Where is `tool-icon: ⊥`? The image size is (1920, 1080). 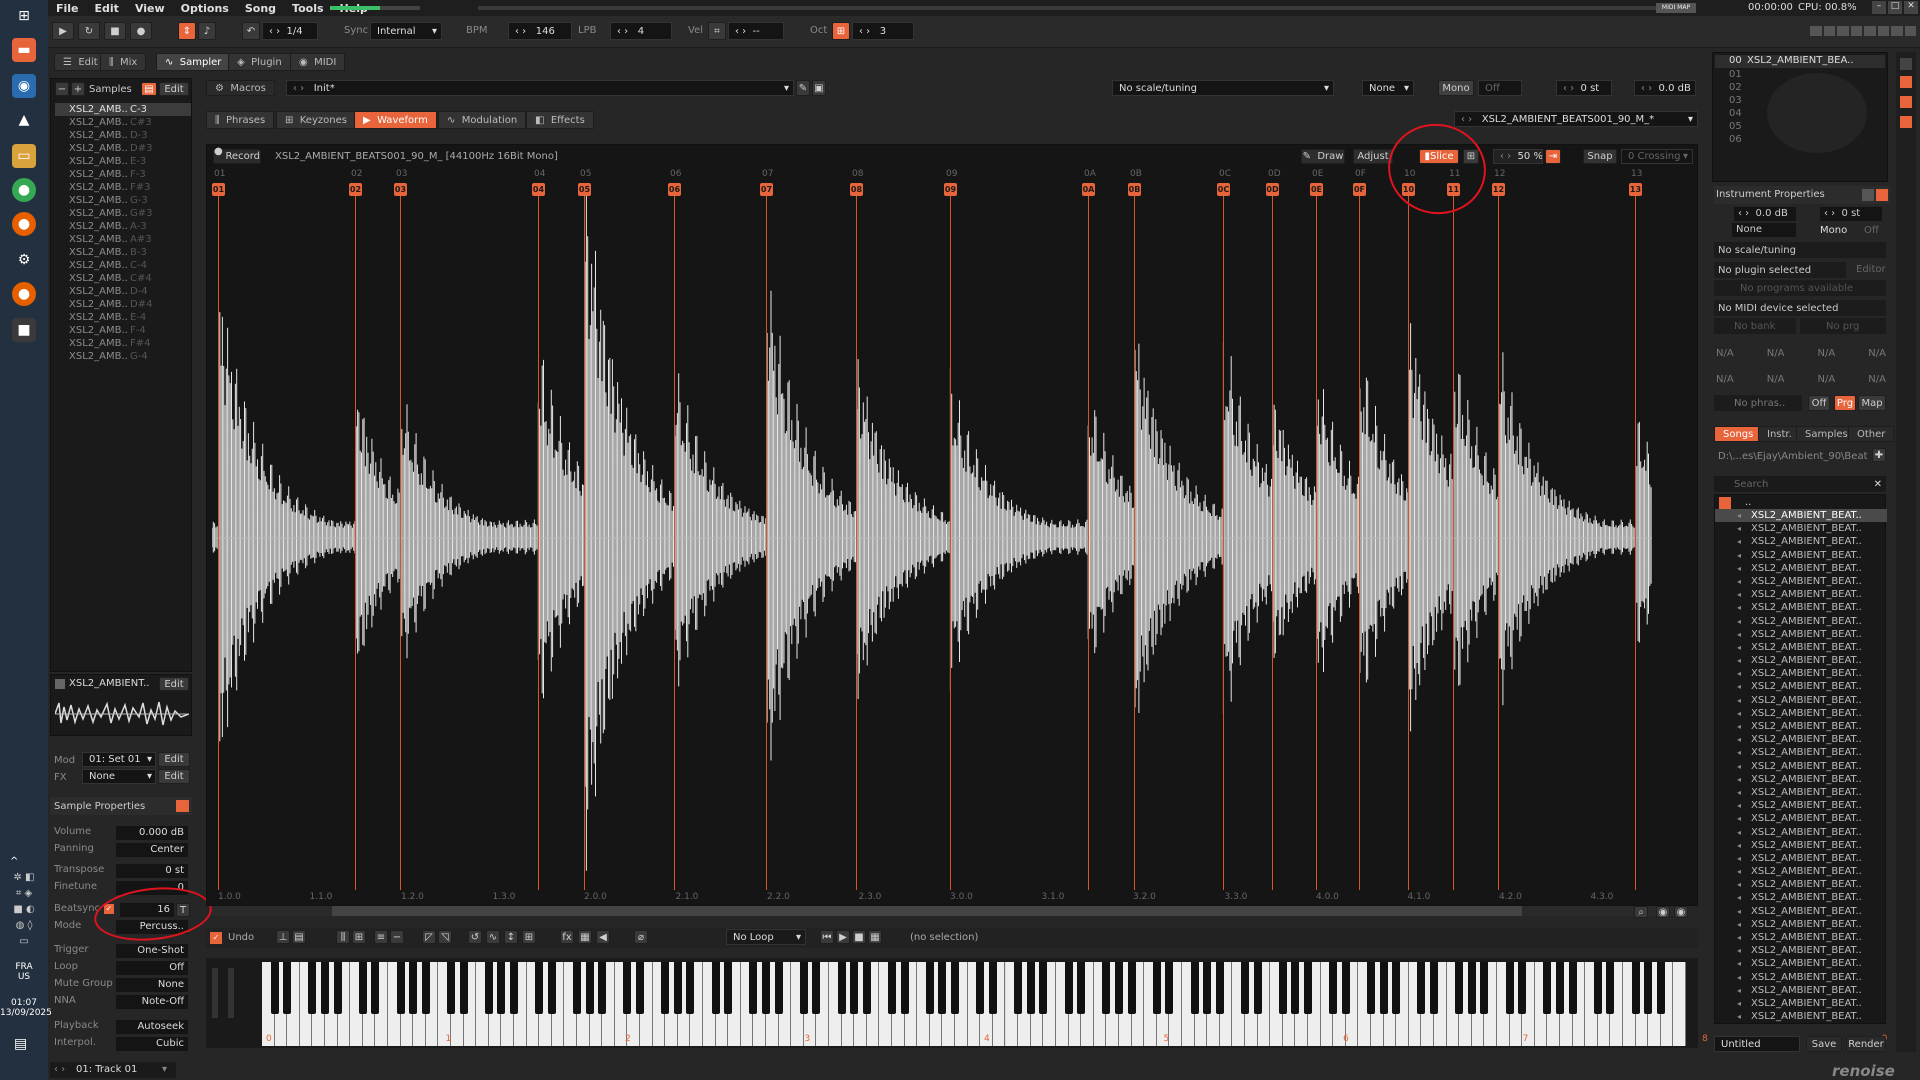 tool-icon: ⊥ is located at coordinates (283, 937).